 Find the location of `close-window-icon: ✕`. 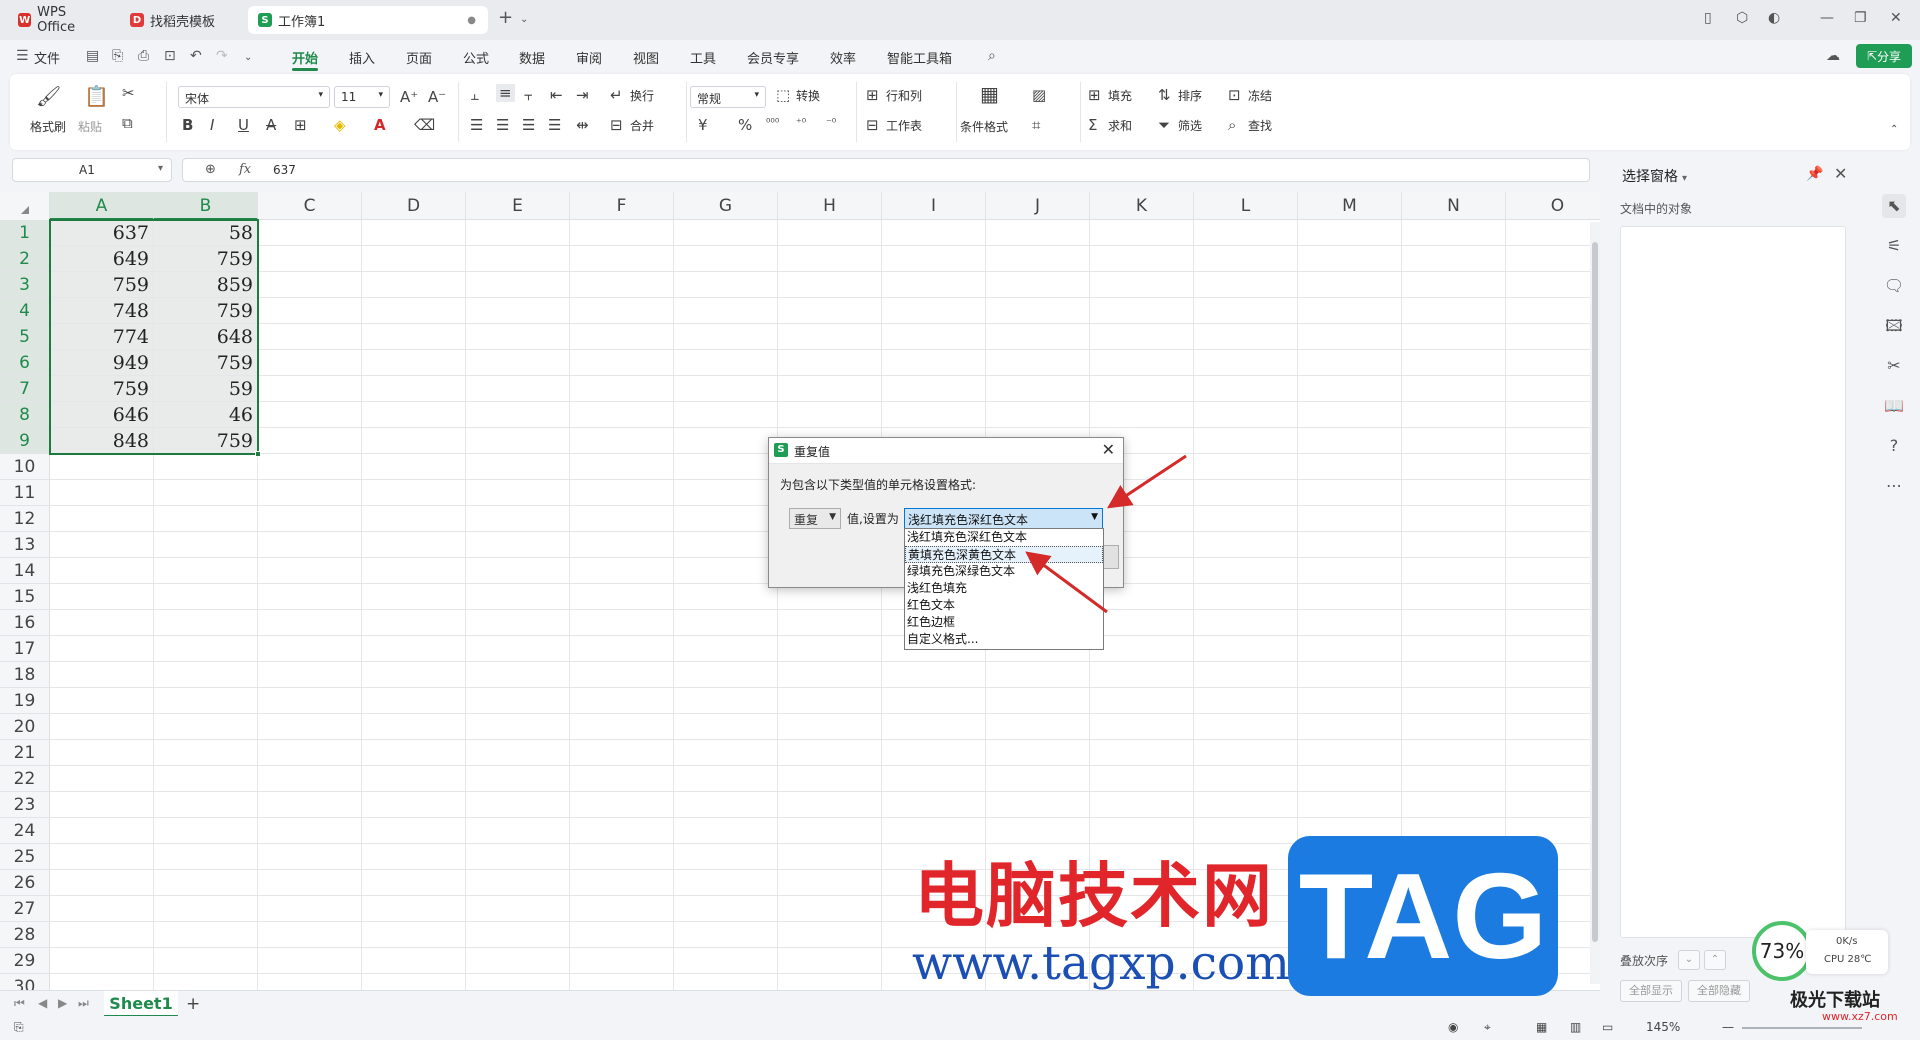

close-window-icon: ✕ is located at coordinates (1896, 18).